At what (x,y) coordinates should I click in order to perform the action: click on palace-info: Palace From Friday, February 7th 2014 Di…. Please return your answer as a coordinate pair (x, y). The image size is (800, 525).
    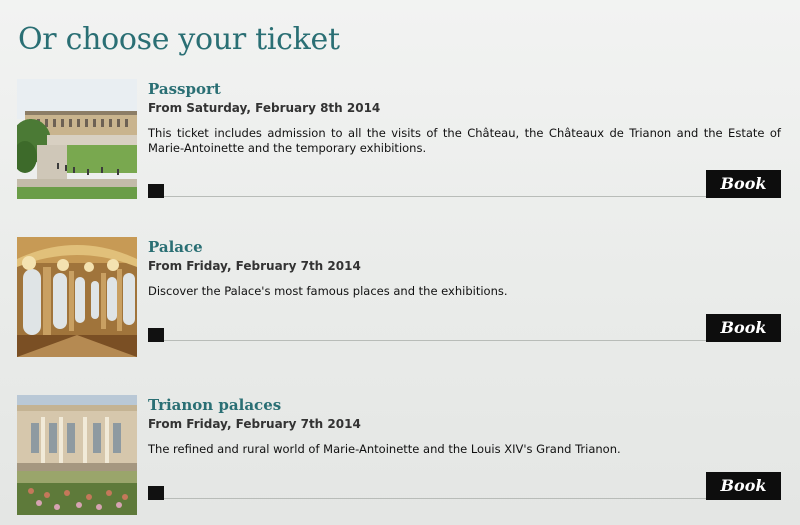
    Looking at the image, I should click on (464, 268).